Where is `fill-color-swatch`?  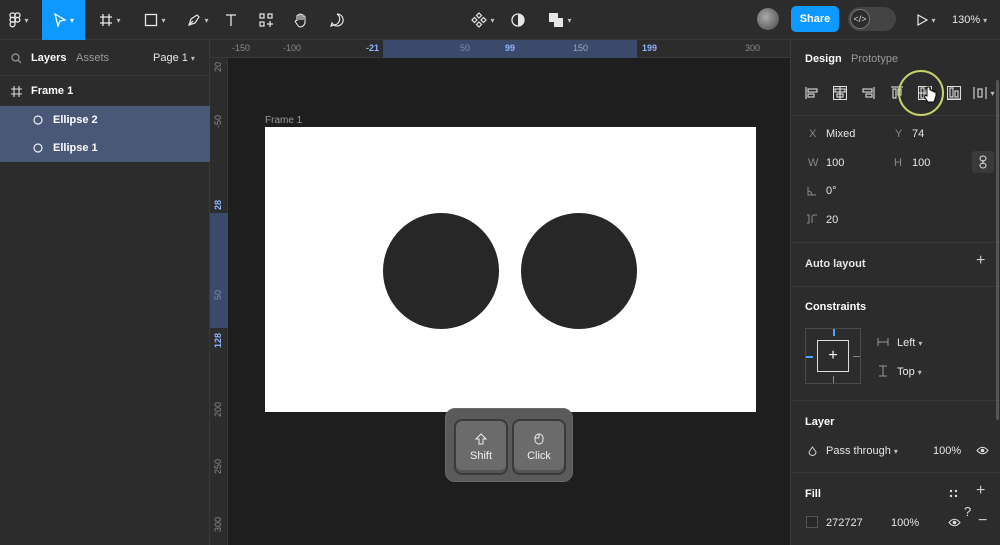
fill-color-swatch is located at coordinates (812, 522).